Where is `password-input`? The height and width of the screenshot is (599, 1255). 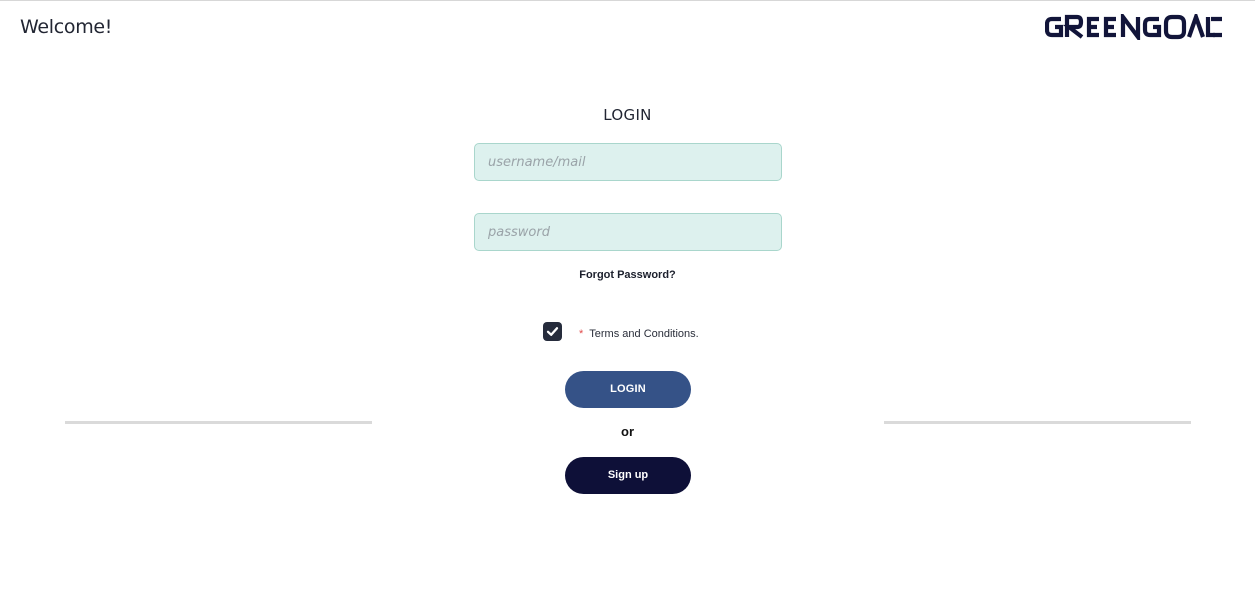
password-input is located at coordinates (628, 232).